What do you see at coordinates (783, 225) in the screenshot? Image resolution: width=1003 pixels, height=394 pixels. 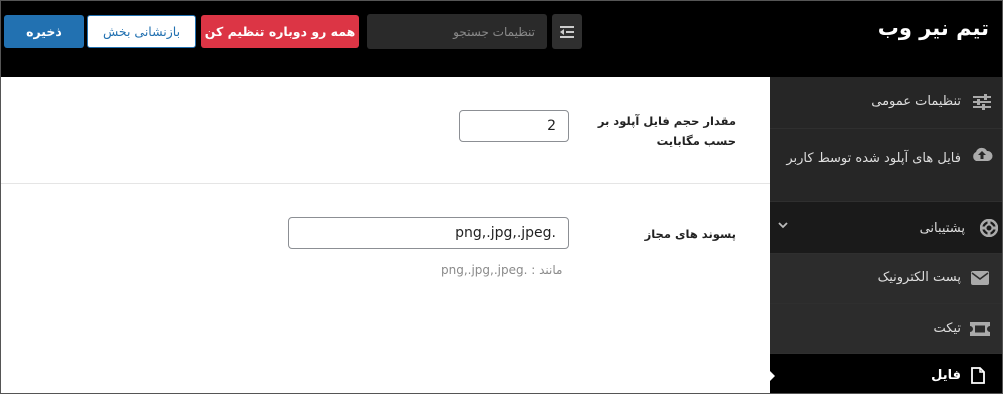 I see `chevron-down-icon` at bounding box center [783, 225].